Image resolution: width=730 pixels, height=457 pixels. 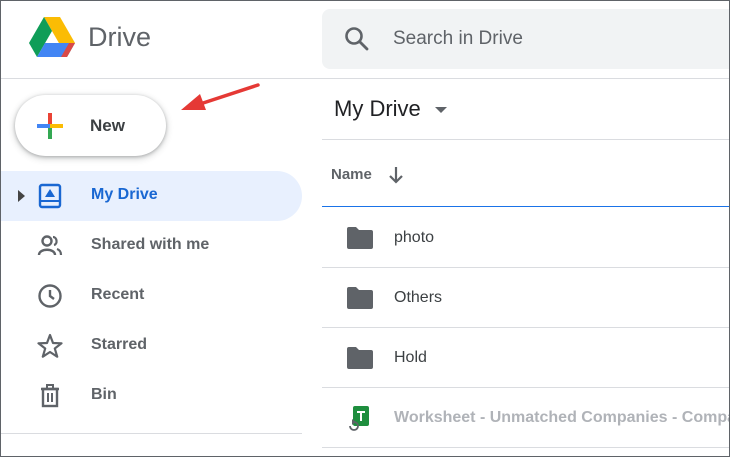 What do you see at coordinates (119, 37) in the screenshot?
I see `app-brand-name: Drive` at bounding box center [119, 37].